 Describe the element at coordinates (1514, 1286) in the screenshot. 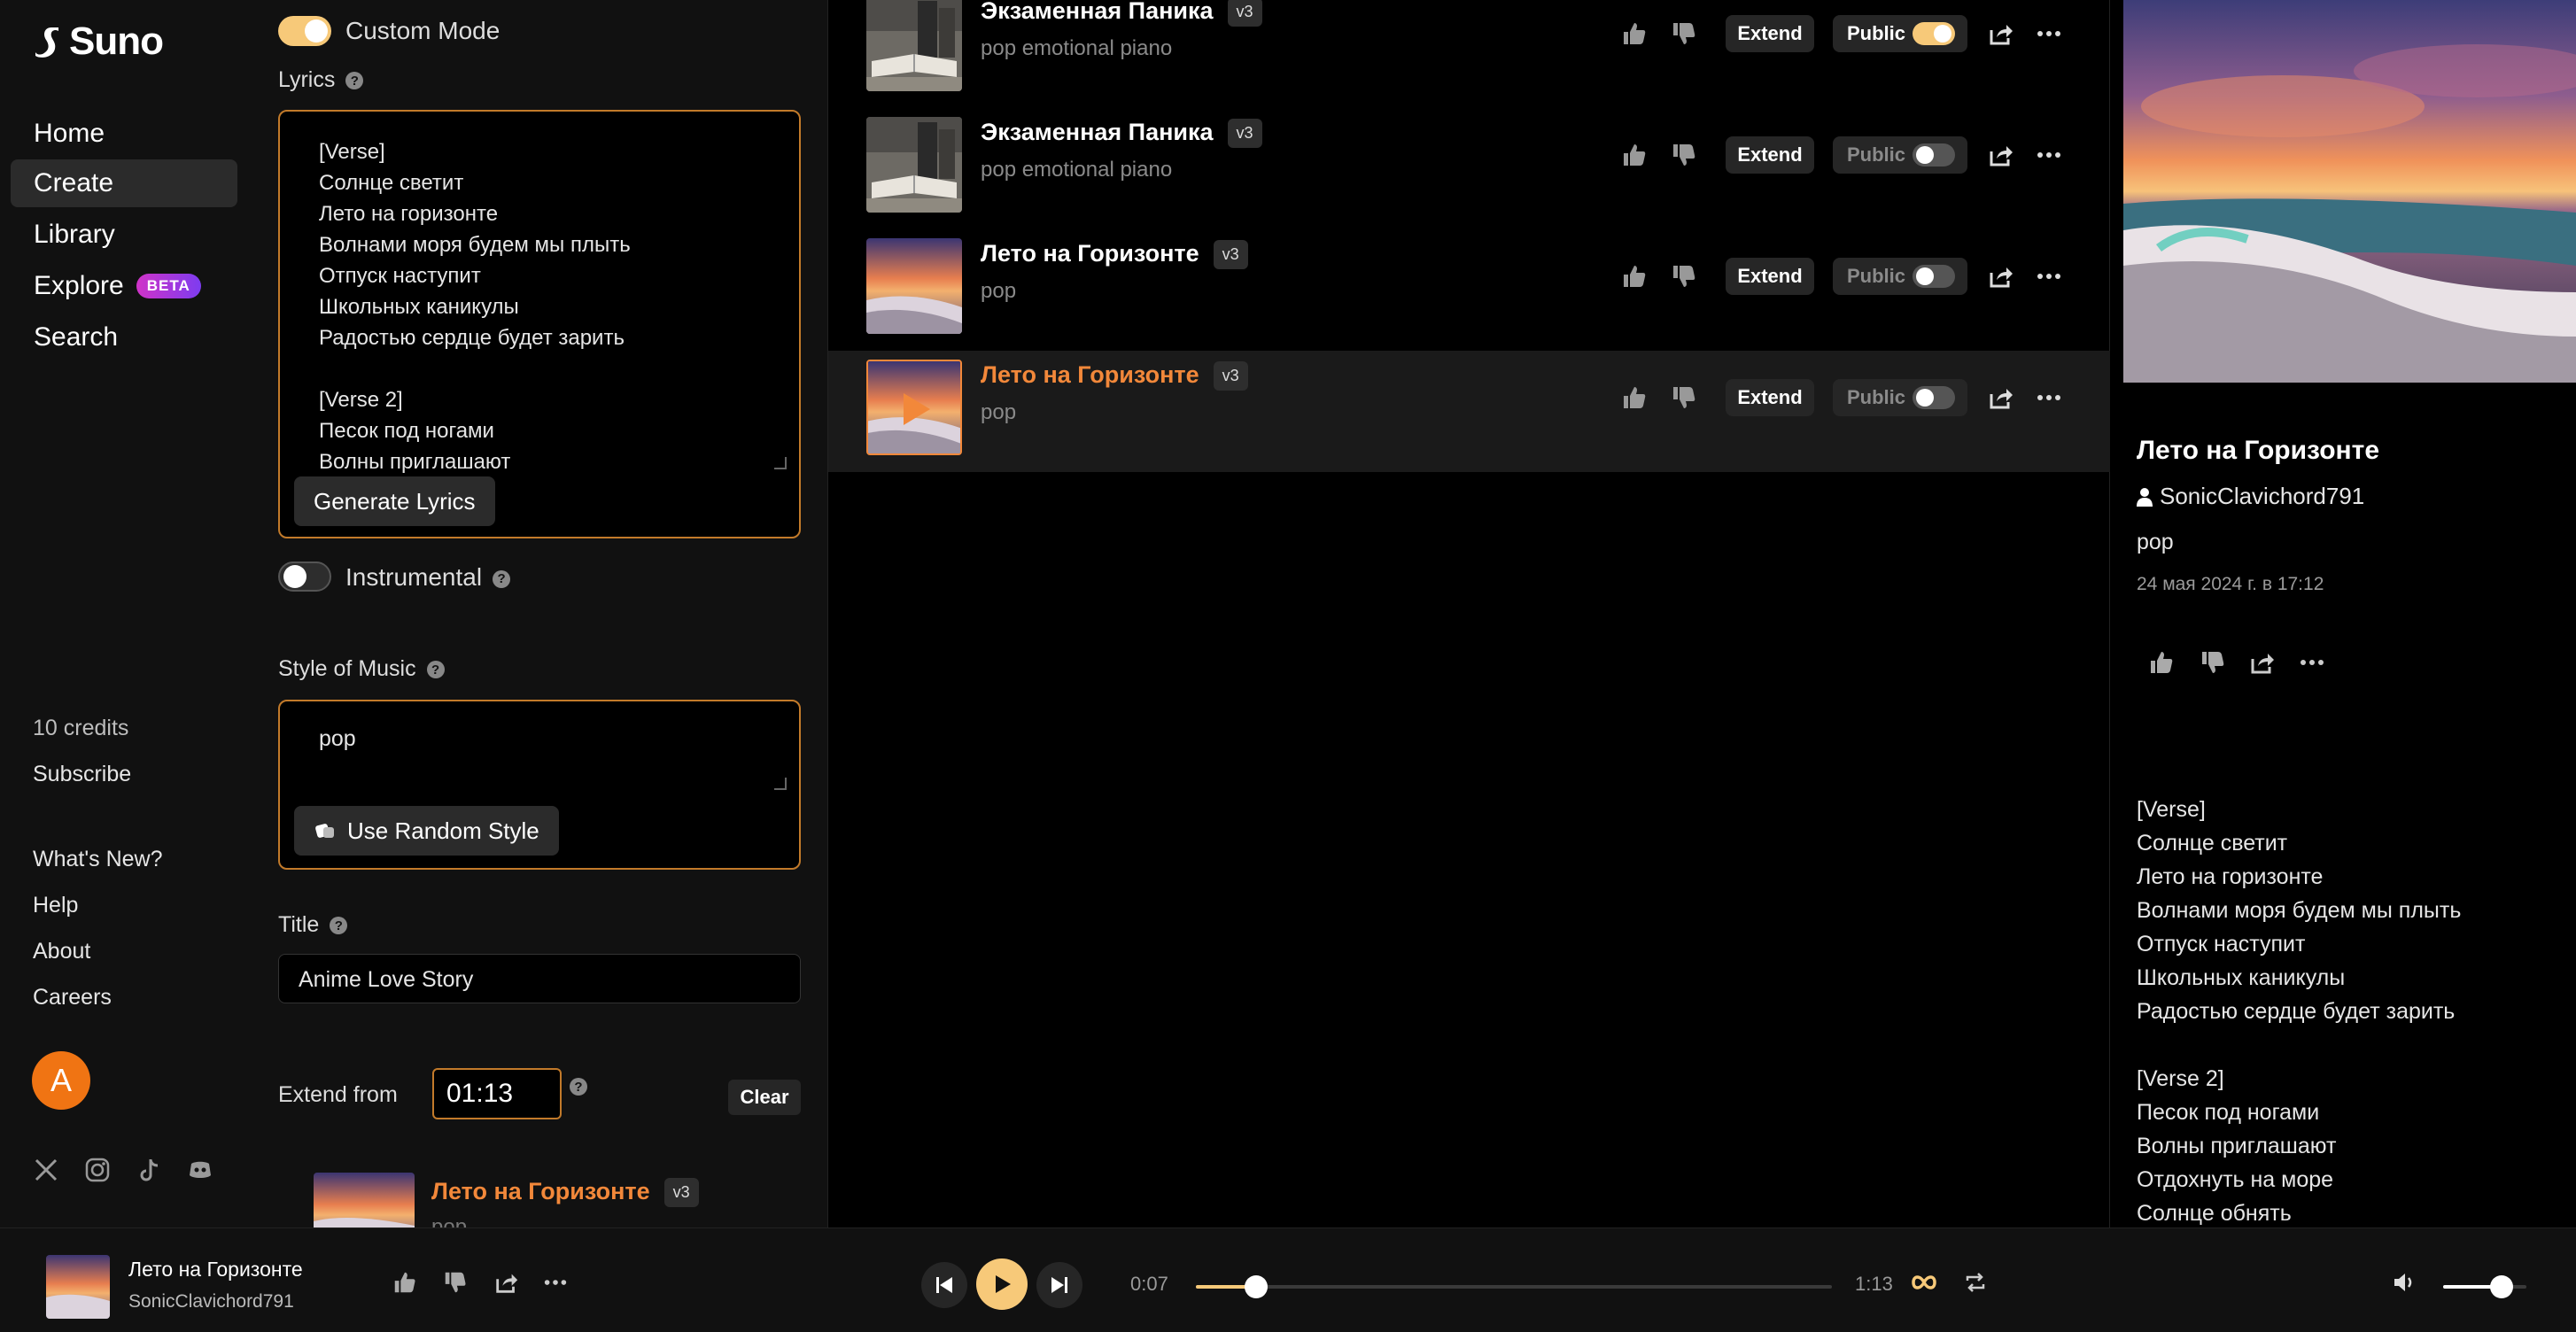

I see `progress-slider` at that location.